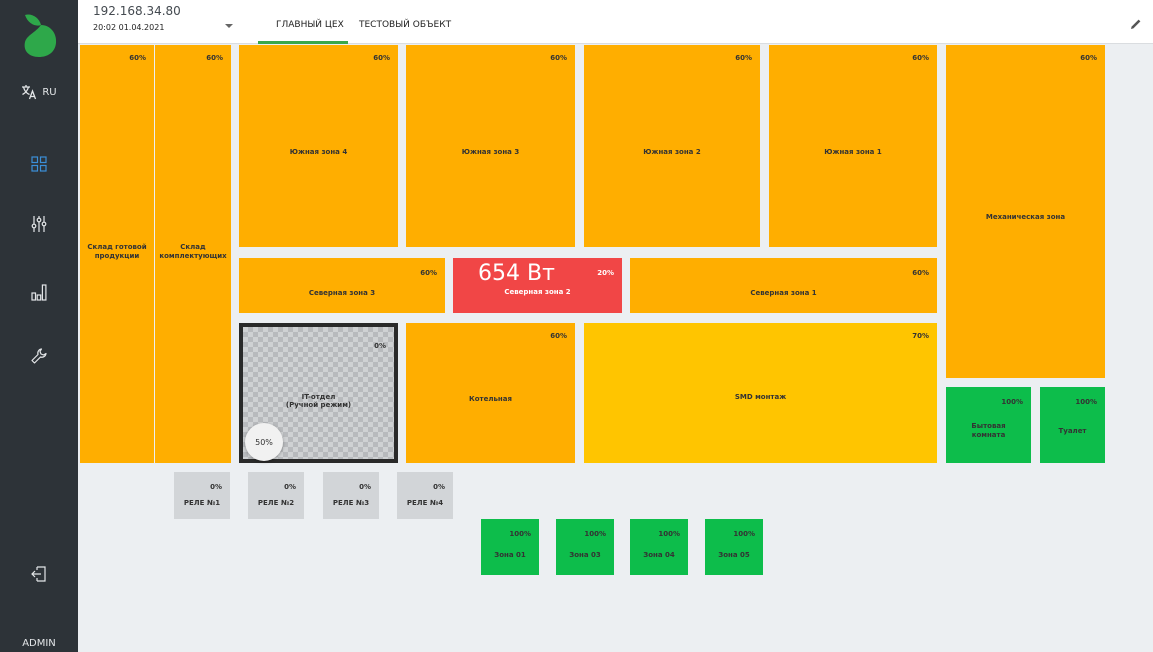  Describe the element at coordinates (1072, 425) in the screenshot. I see `zone-toilet: 100% Туалет` at that location.